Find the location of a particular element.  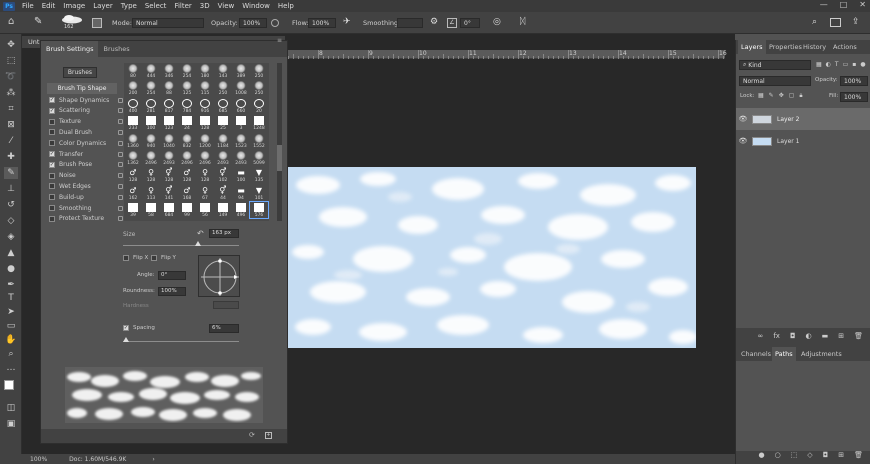

add-mask-icon: ◘ is located at coordinates (826, 457).